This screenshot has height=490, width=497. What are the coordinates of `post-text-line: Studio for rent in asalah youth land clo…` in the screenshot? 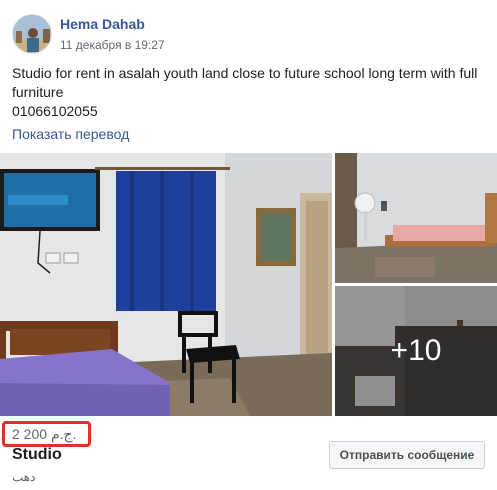 It's located at (245, 73).